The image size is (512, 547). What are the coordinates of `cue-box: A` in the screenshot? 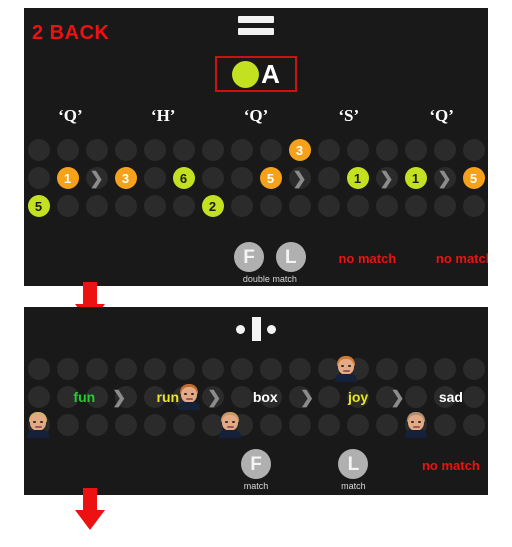 It's located at (256, 74).